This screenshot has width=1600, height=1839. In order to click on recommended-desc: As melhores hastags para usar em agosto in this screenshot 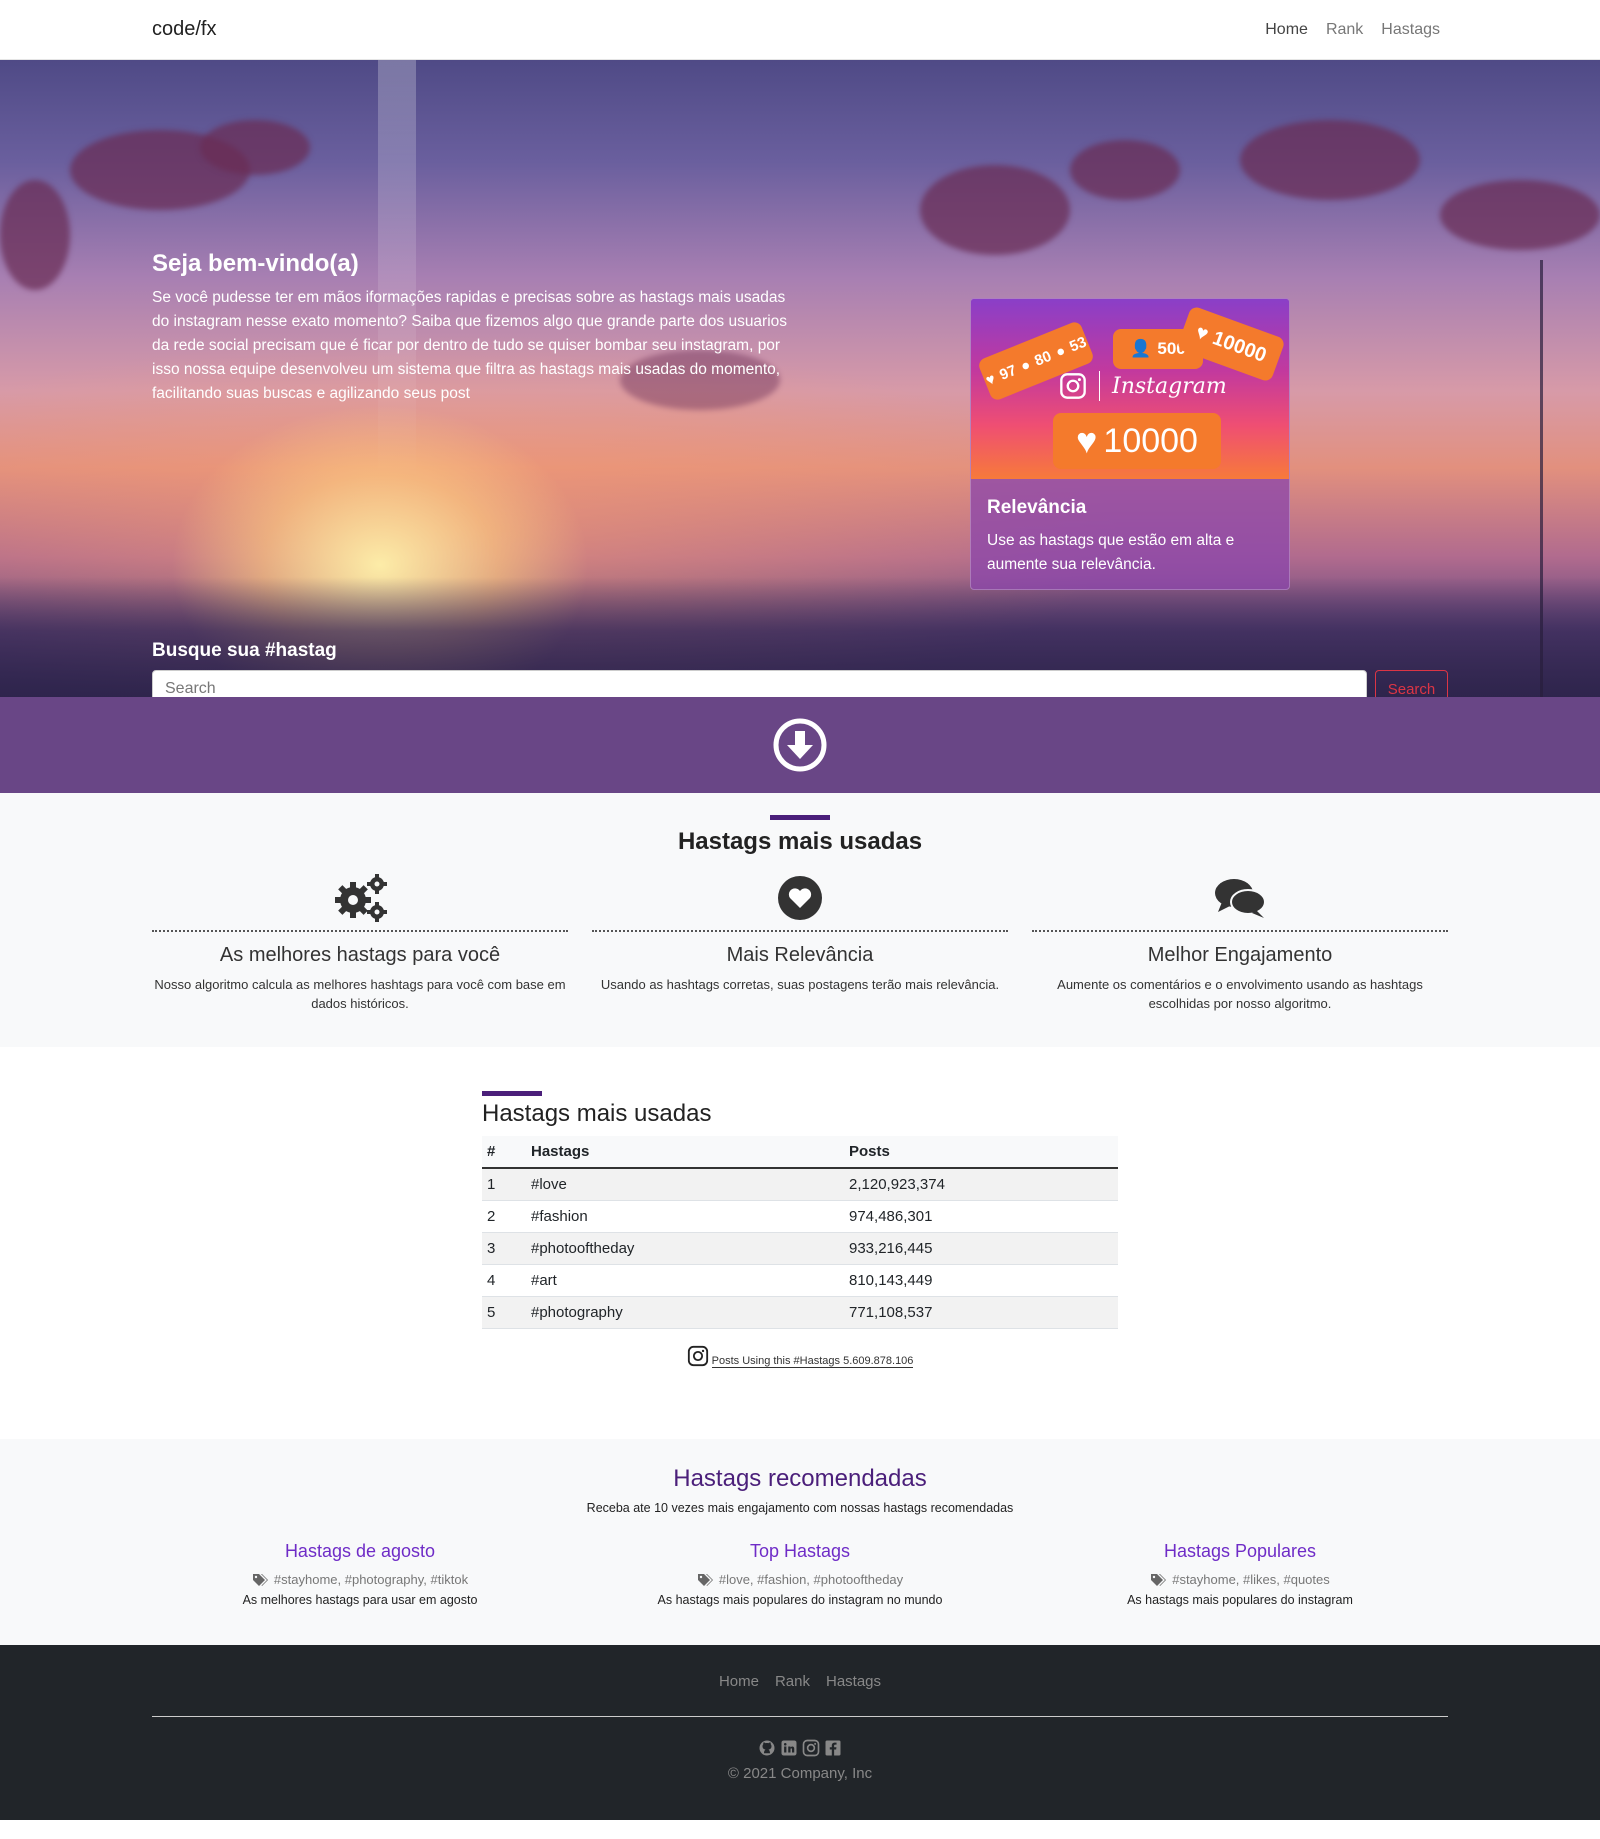, I will do `click(360, 1600)`.